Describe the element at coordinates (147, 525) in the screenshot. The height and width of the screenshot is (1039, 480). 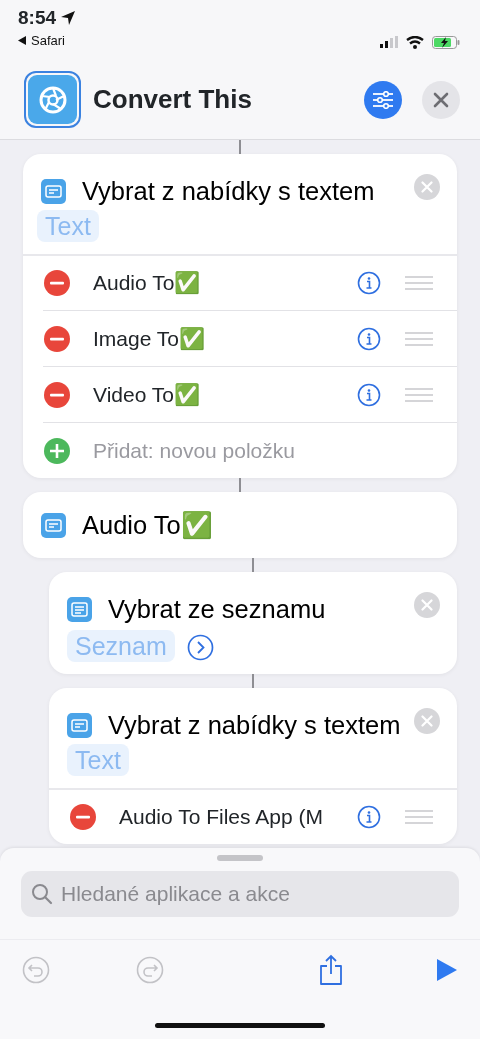
I see `action-title: Audio To✅` at that location.